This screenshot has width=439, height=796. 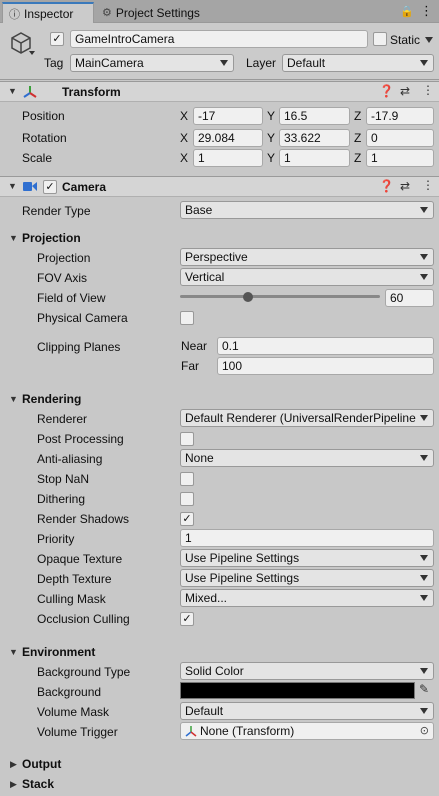 What do you see at coordinates (314, 116) in the screenshot?
I see `position-y-field: 16.5` at bounding box center [314, 116].